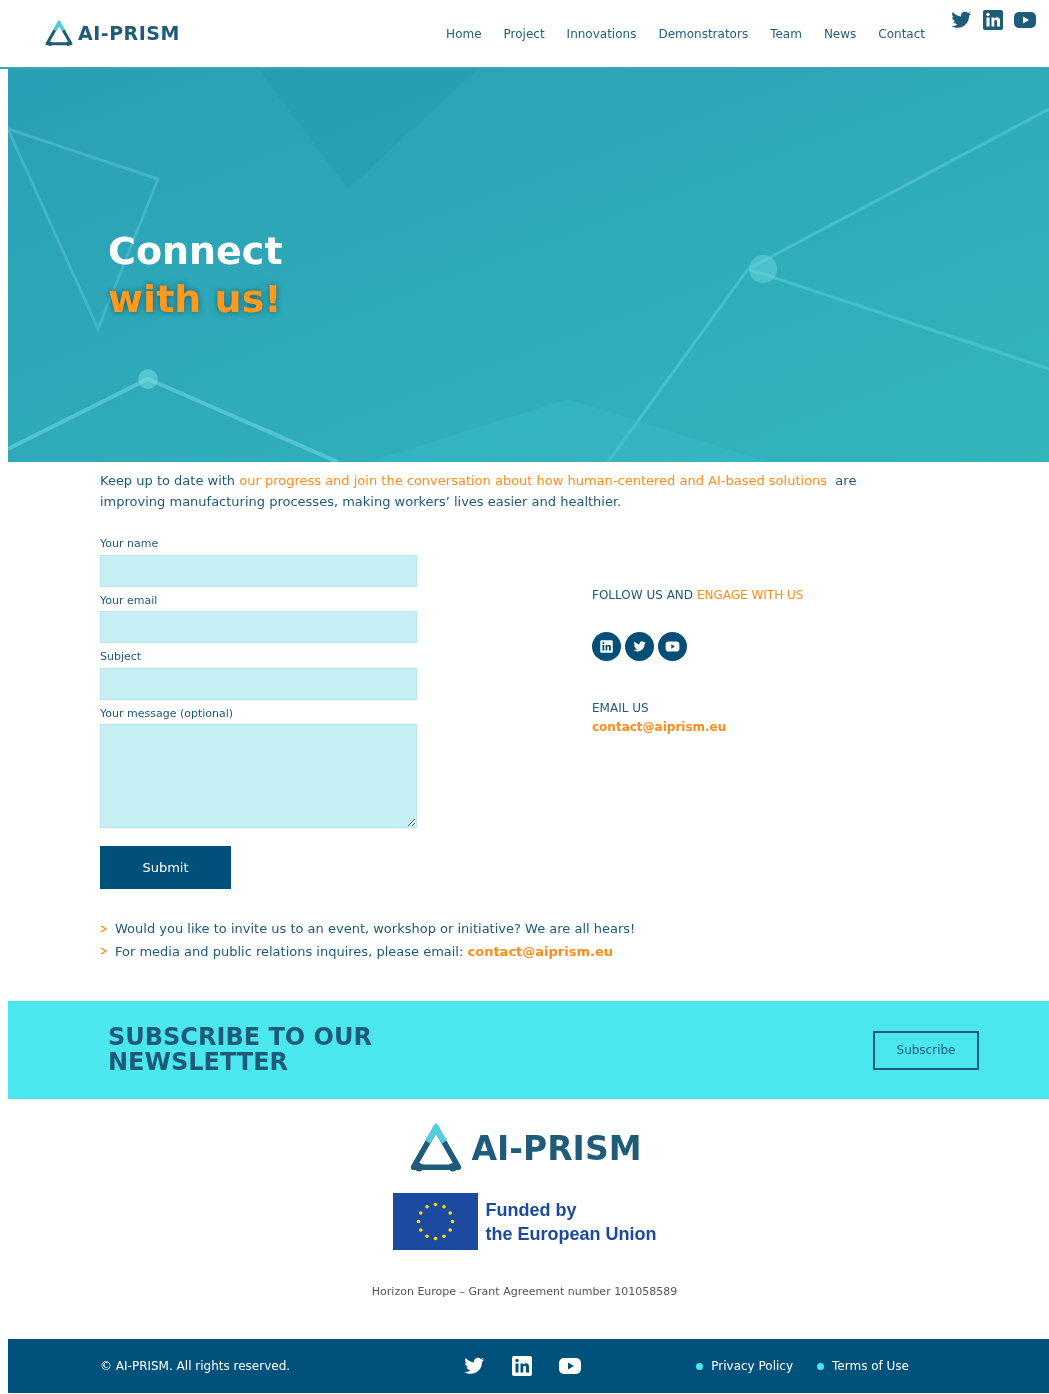  What do you see at coordinates (531, 1210) in the screenshot?
I see `funded-by-text: Funded by` at bounding box center [531, 1210].